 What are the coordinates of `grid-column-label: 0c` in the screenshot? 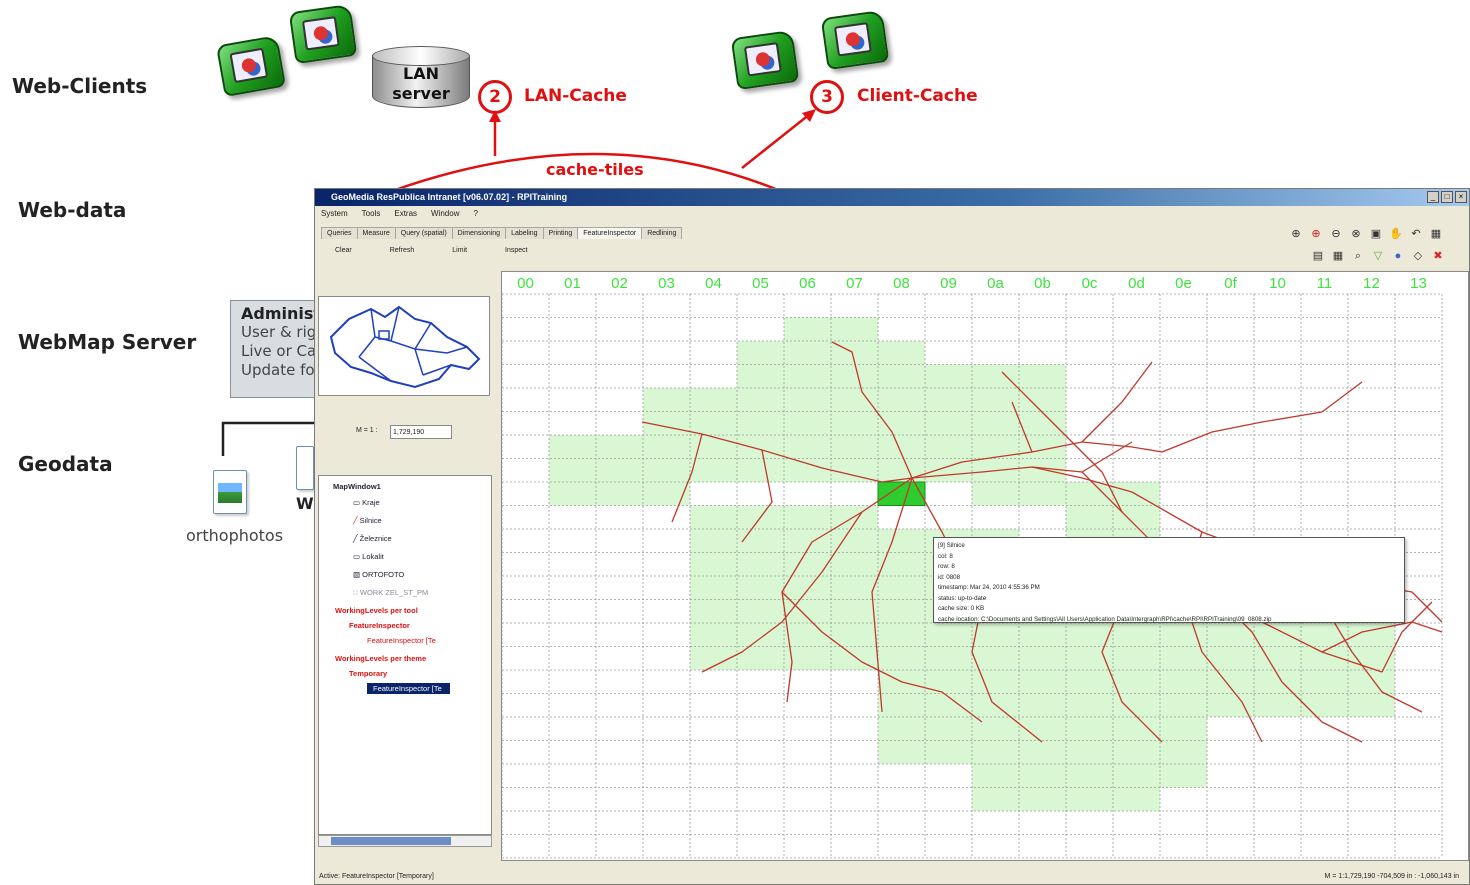 It's located at (1090, 283).